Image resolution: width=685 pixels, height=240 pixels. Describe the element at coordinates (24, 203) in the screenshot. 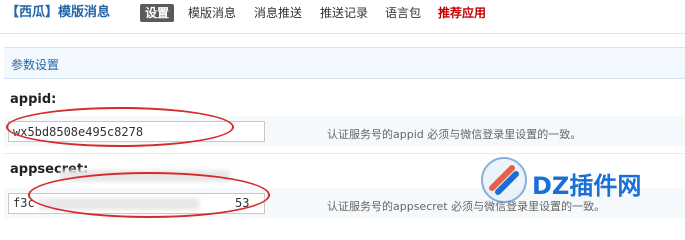

I see `appsecret-value-start: f3c` at that location.